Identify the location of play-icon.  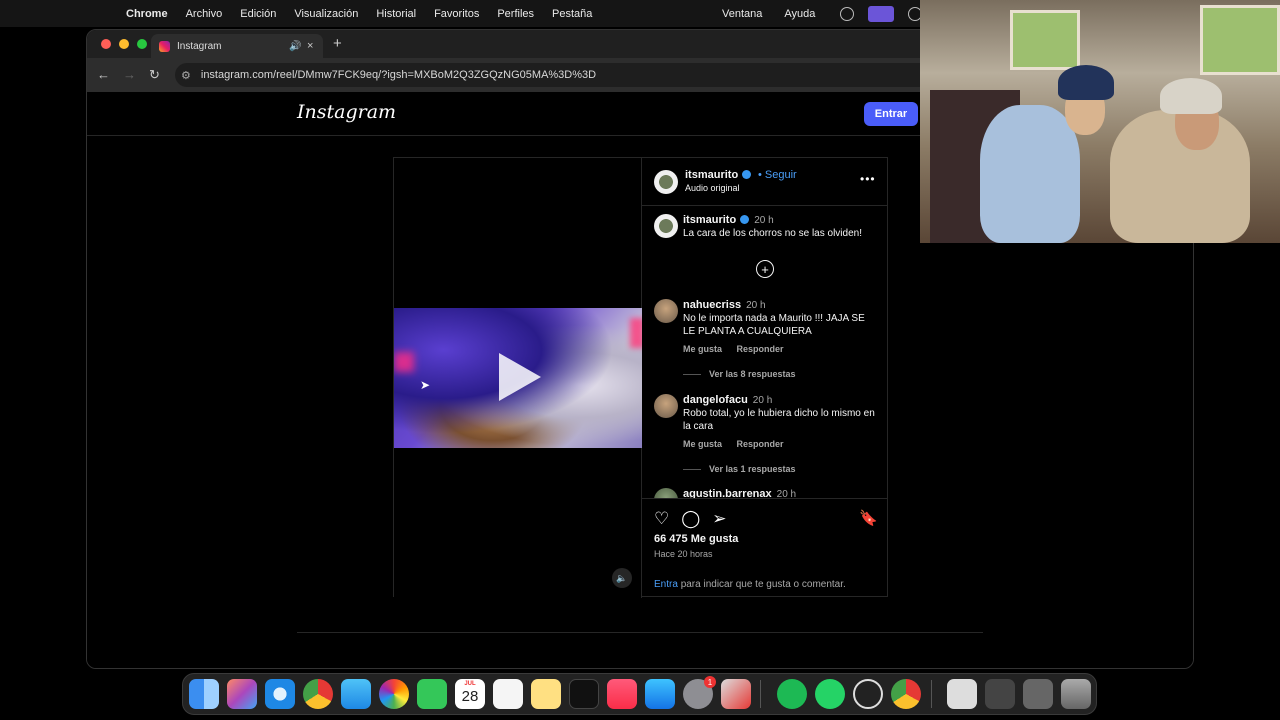
(520, 377).